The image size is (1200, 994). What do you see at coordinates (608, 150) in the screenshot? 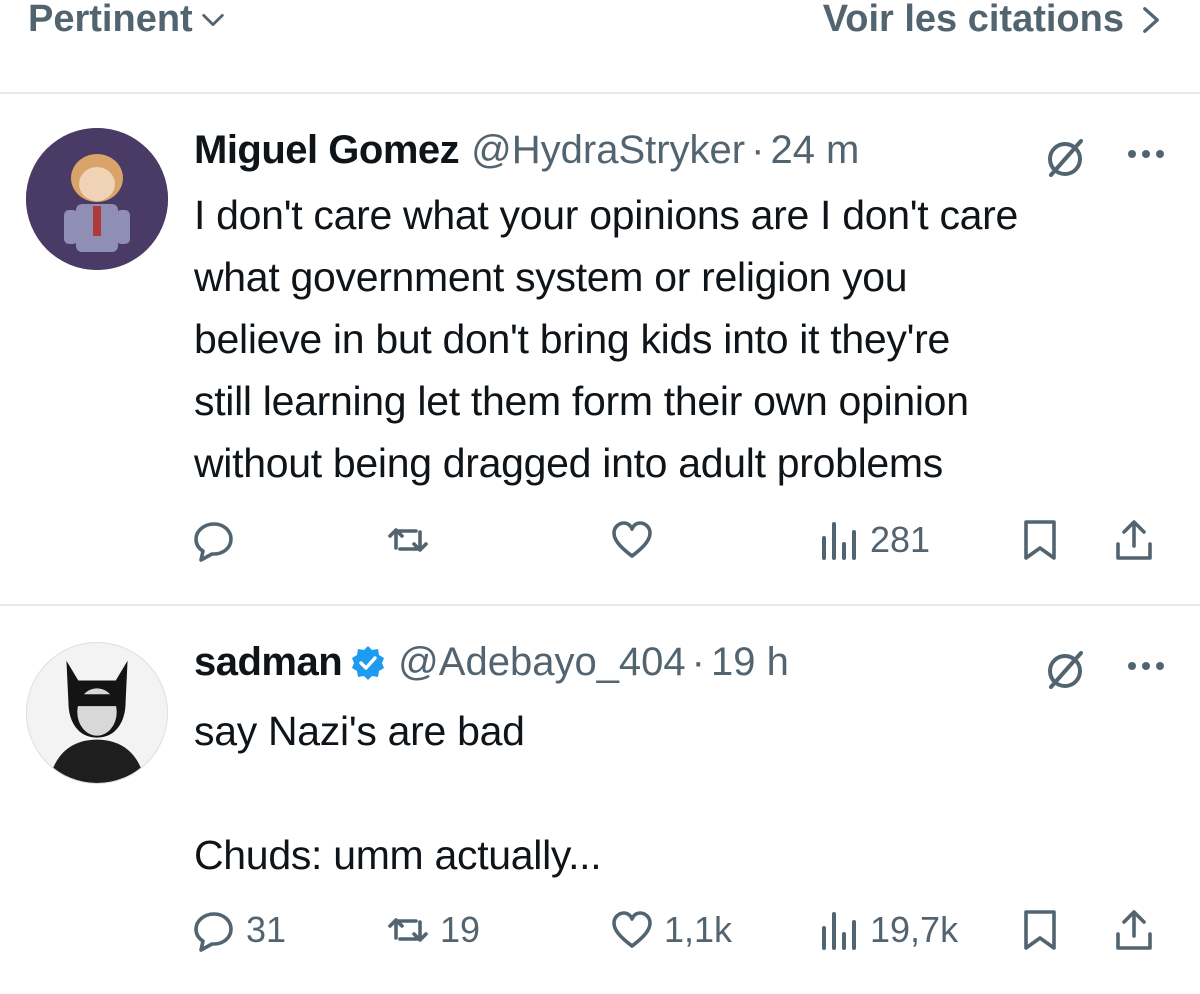
I see `author-handle: @HydraStryker` at bounding box center [608, 150].